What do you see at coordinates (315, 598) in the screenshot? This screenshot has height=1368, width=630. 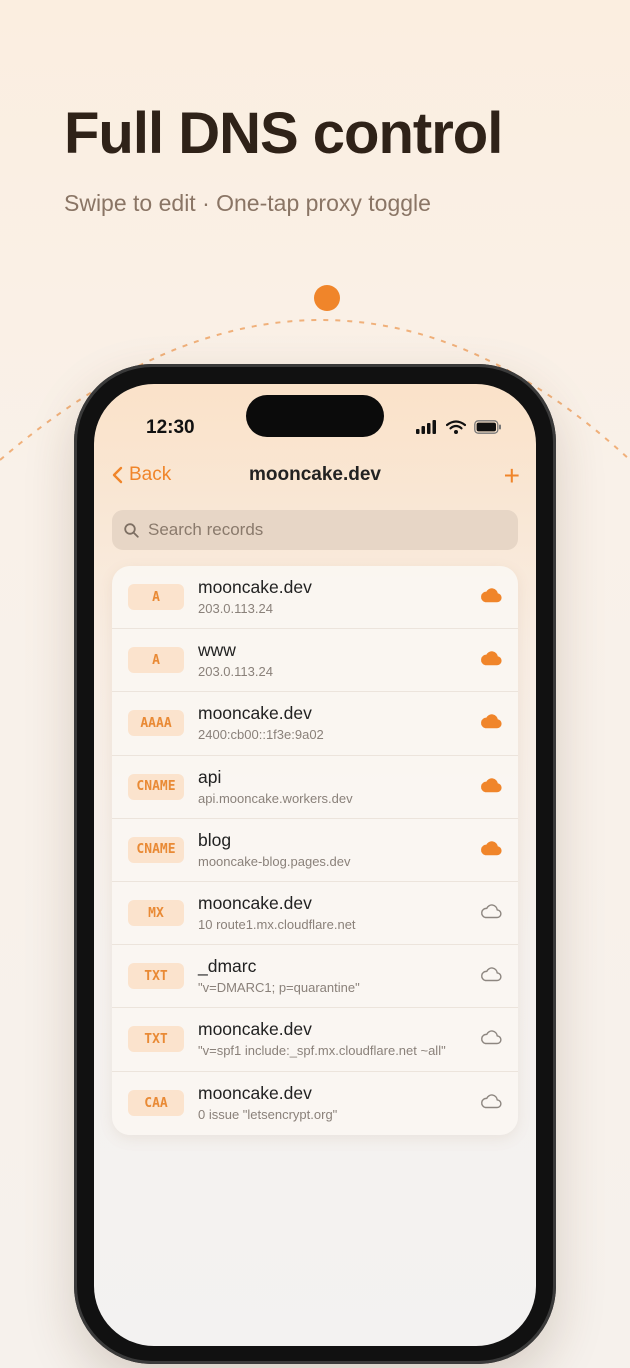 I see `record-row: Amooncake.dev 203.0.113.24` at bounding box center [315, 598].